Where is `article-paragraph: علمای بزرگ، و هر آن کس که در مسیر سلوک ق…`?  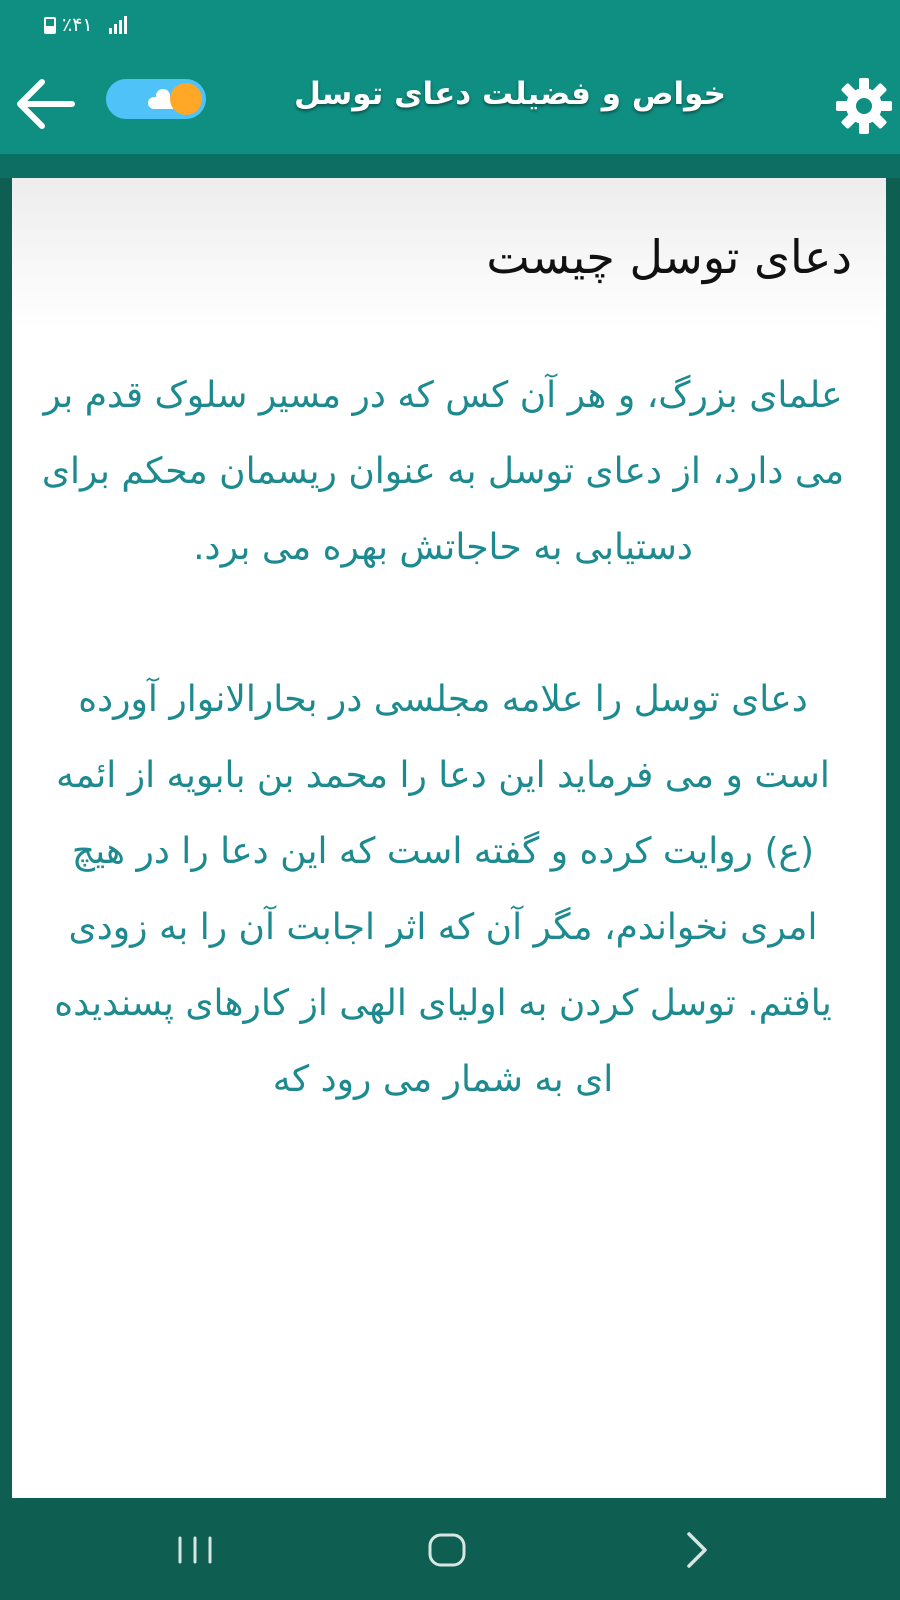
article-paragraph: علمای بزرگ، و هر آن کس که در مسیر سلوک ق… is located at coordinates (443, 471).